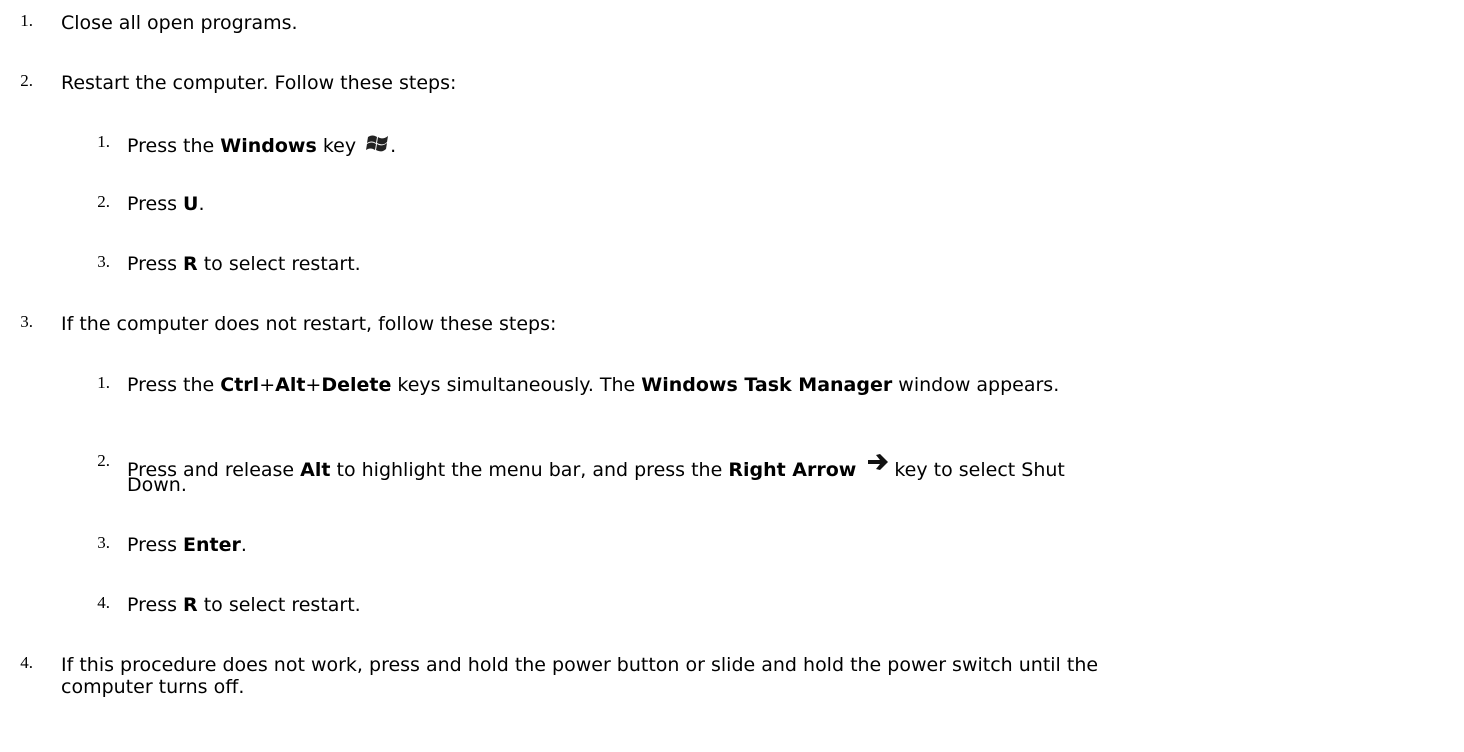 The image size is (1464, 752). What do you see at coordinates (191, 204) in the screenshot?
I see `key-name: U` at bounding box center [191, 204].